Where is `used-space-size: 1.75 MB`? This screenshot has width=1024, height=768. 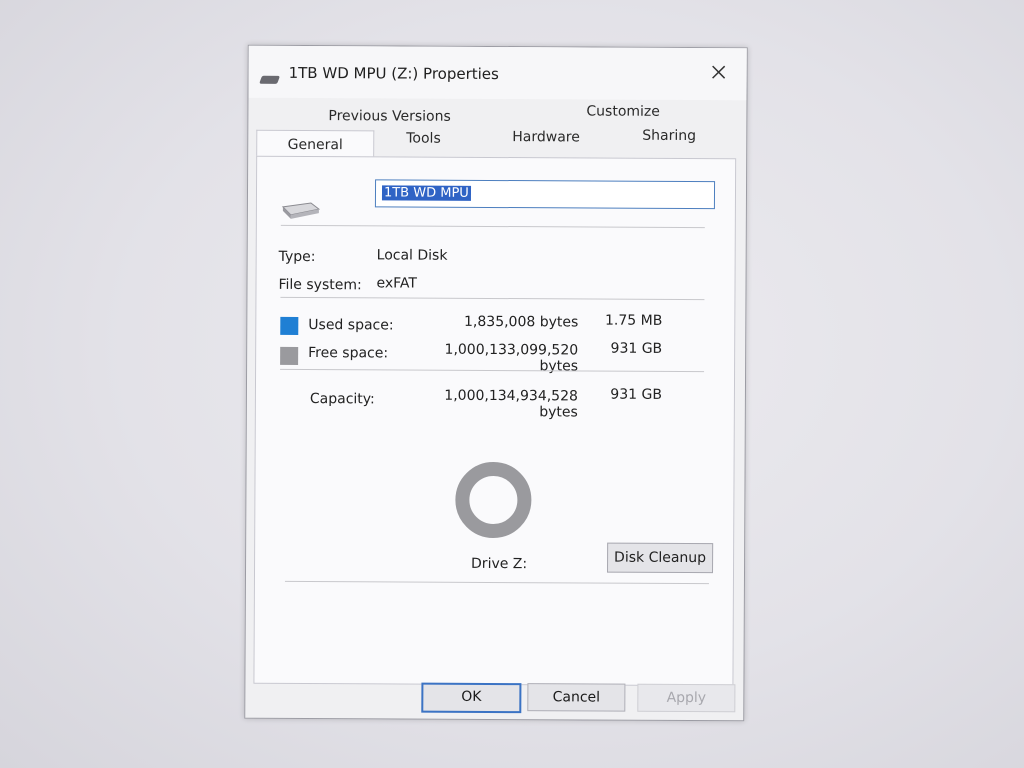 used-space-size: 1.75 MB is located at coordinates (633, 320).